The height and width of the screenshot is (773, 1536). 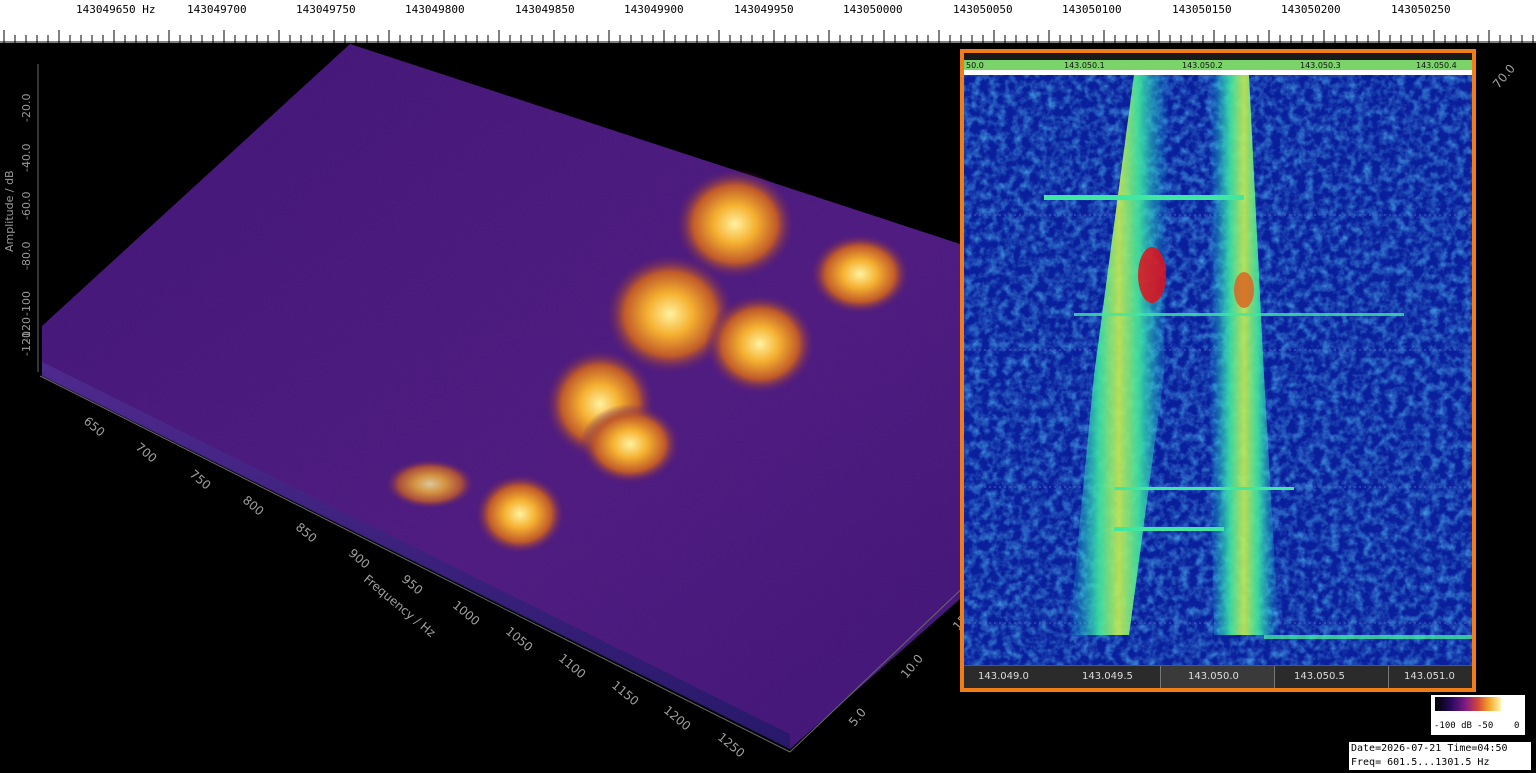 What do you see at coordinates (1092, 9) in the screenshot?
I see `ruler-label-9: 143050100` at bounding box center [1092, 9].